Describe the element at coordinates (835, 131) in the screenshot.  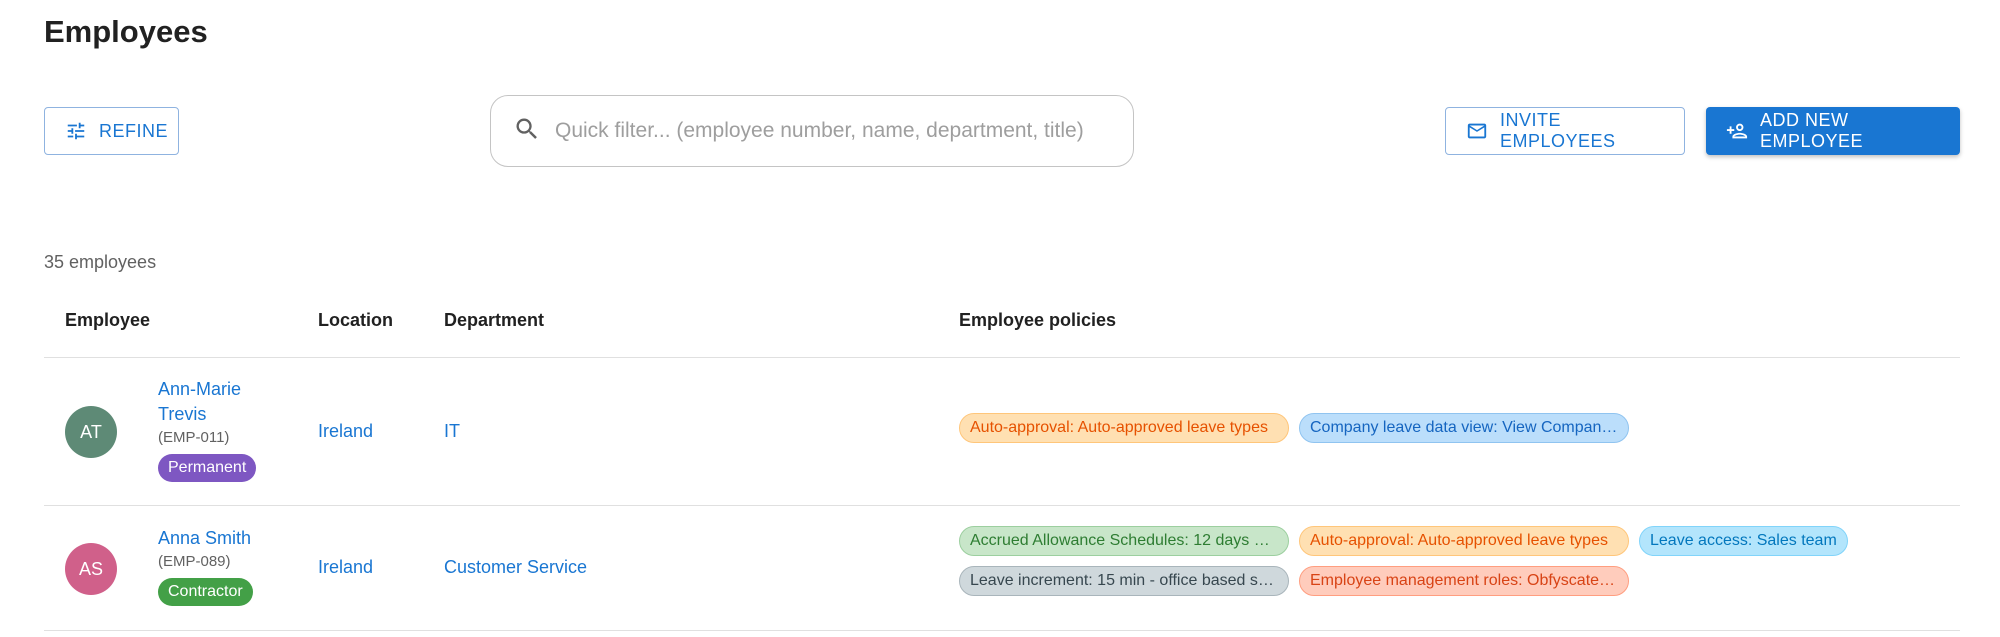
I see `search-input` at that location.